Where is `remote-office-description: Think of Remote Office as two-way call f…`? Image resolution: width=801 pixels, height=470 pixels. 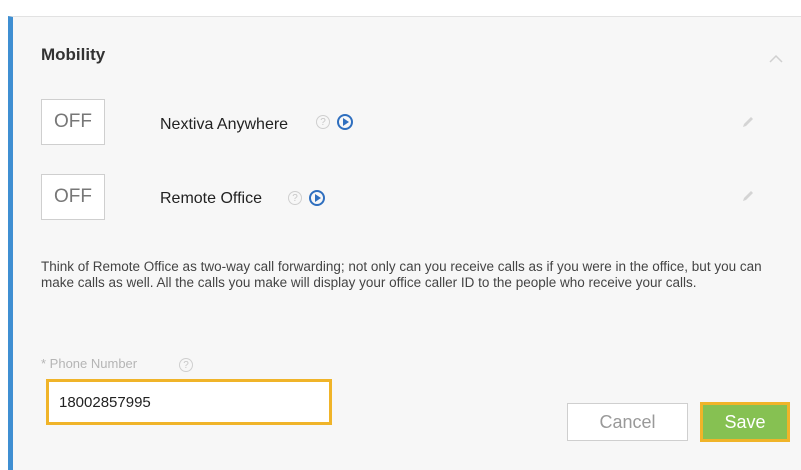 remote-office-description: Think of Remote Office as two-way call f… is located at coordinates (401, 274).